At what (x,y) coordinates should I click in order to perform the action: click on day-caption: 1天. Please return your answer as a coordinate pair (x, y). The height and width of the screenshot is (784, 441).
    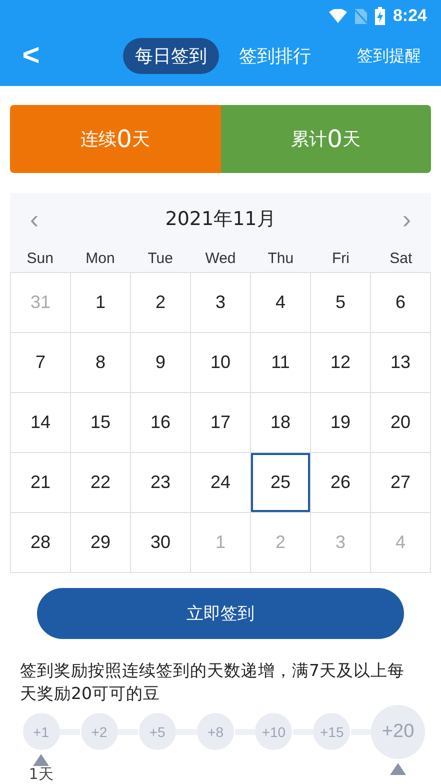
    Looking at the image, I should click on (41, 774).